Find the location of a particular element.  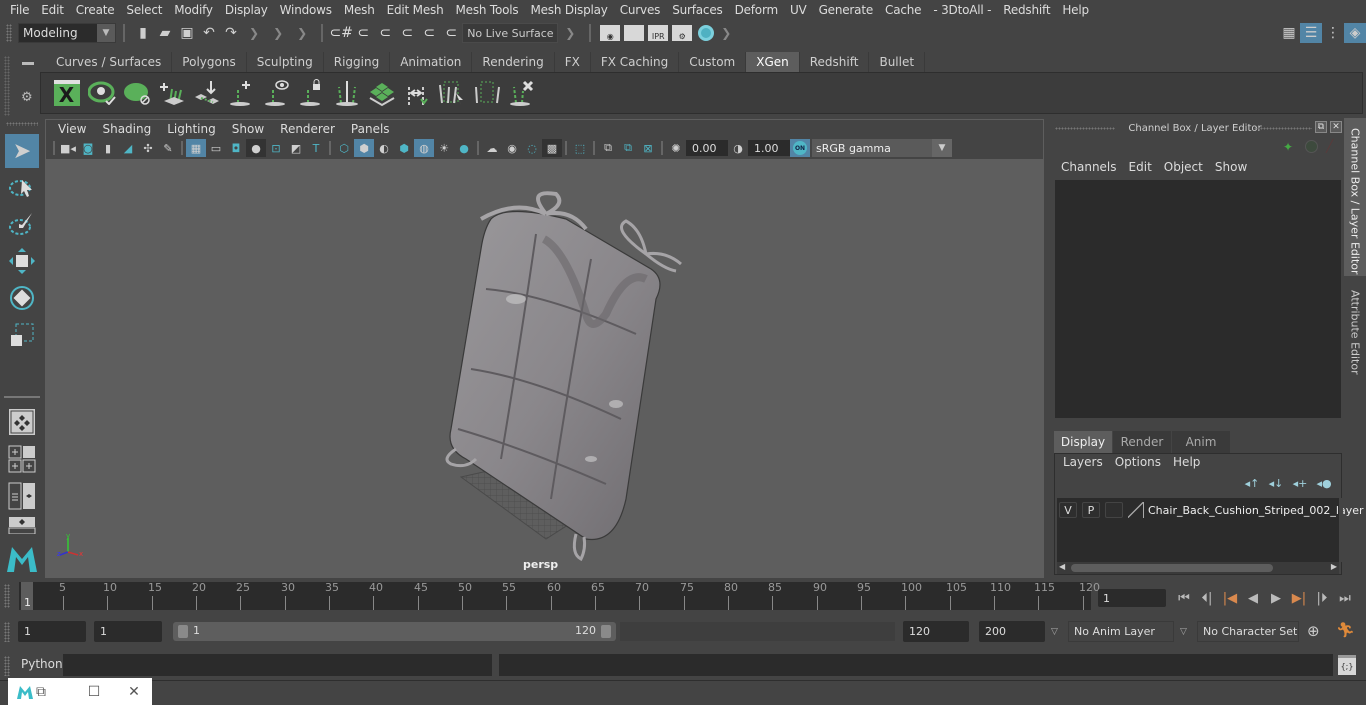

shelf-tab-xgen: XGen is located at coordinates (773, 62).